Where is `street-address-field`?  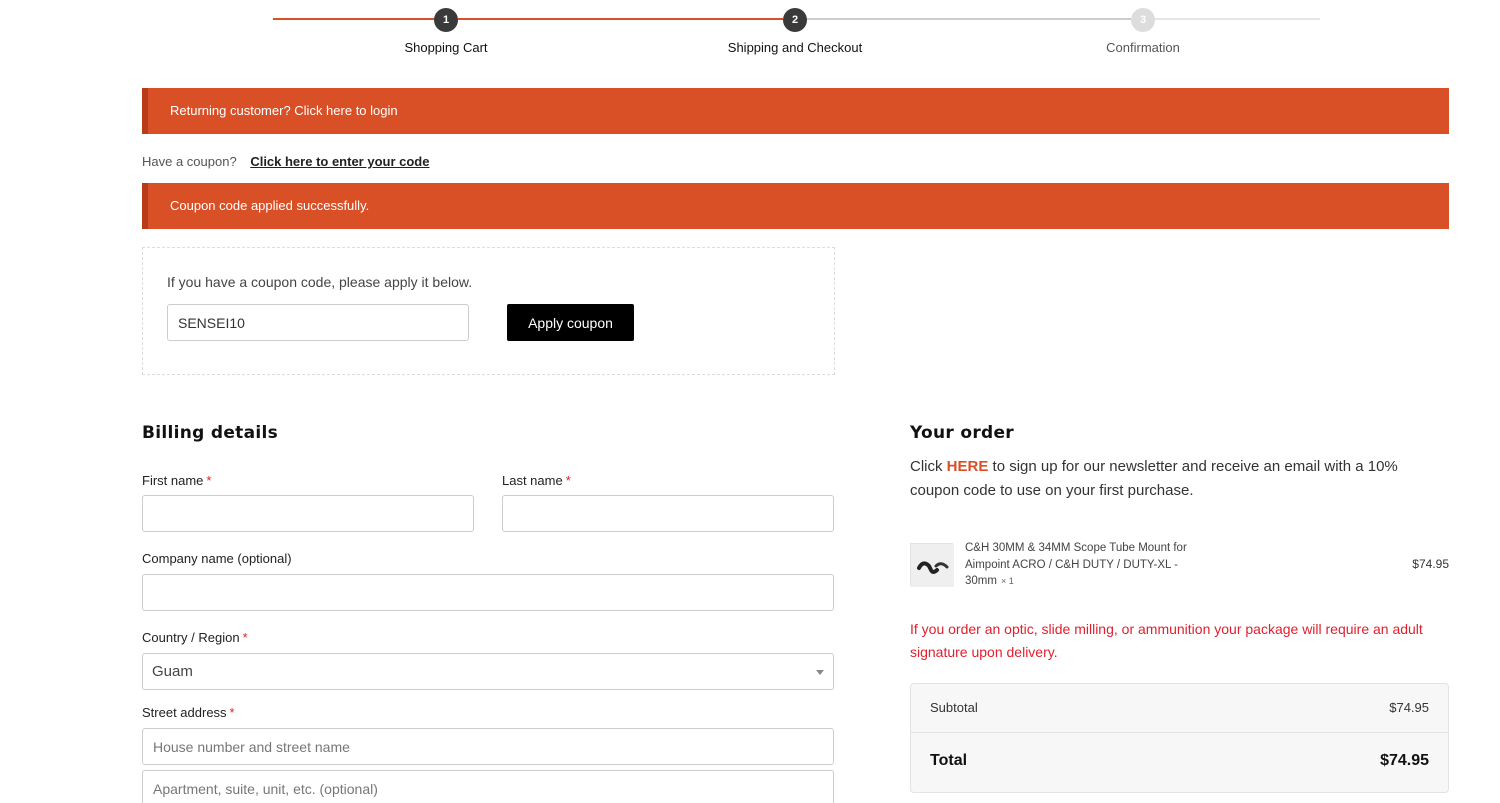 street-address-field is located at coordinates (488, 746).